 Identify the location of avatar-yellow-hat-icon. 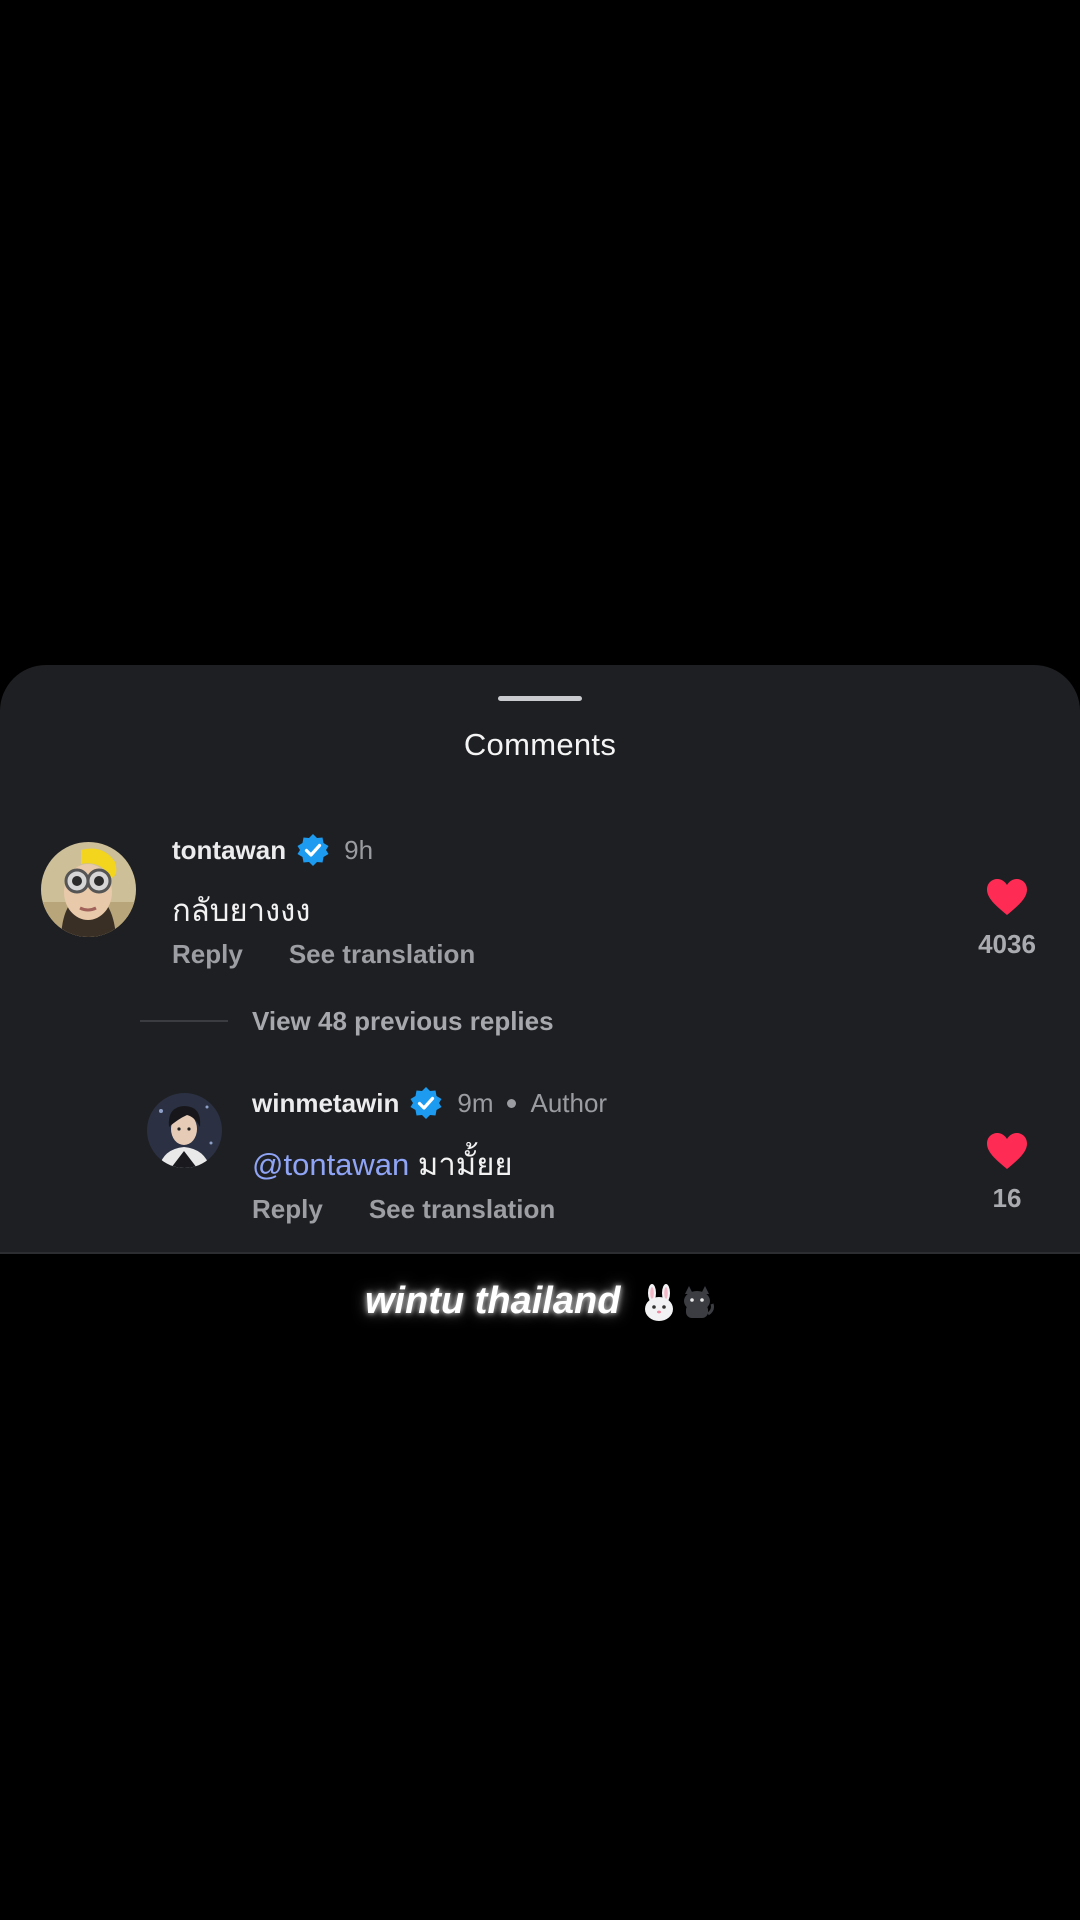
(88, 889).